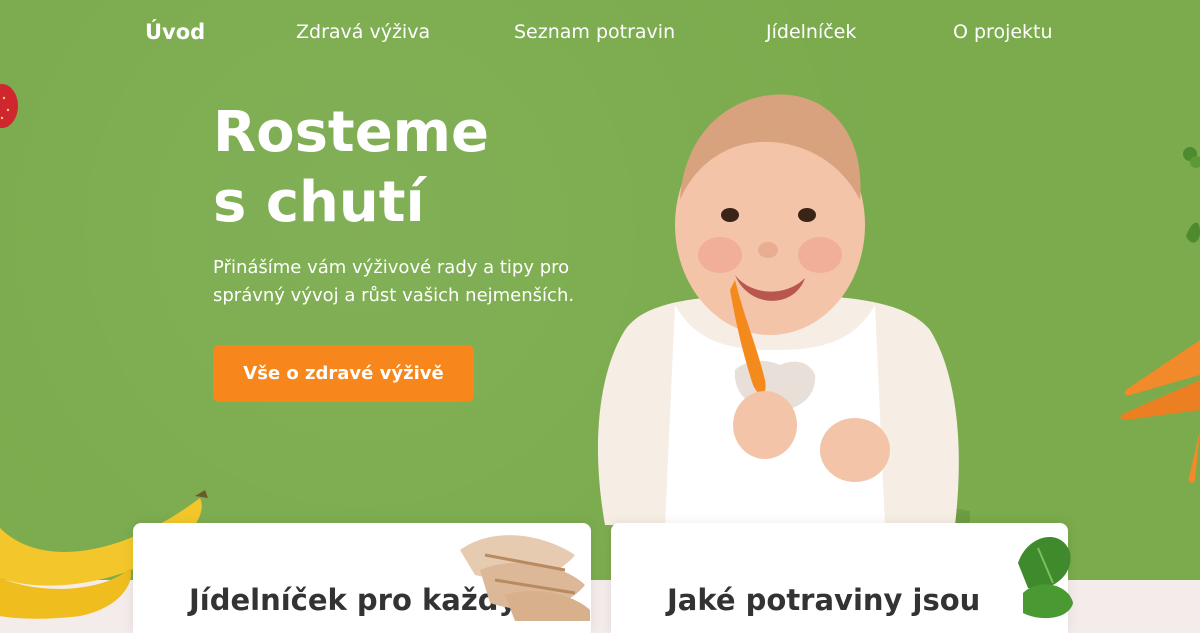 The image size is (1200, 633). What do you see at coordinates (343, 373) in the screenshot?
I see `healthy-nutrition-button: Vše o zdravé výživě` at bounding box center [343, 373].